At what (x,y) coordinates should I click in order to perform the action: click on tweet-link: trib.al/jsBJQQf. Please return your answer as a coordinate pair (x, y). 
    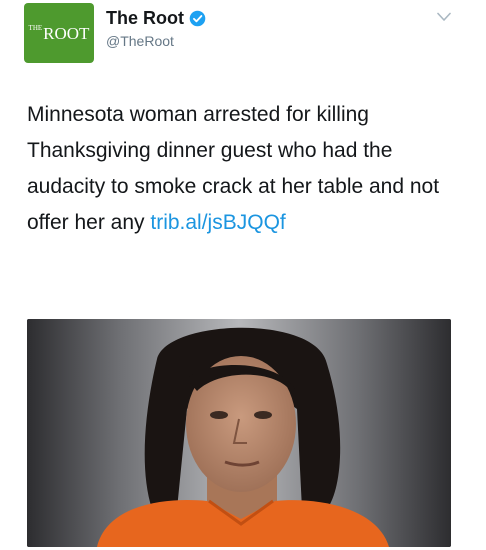
    Looking at the image, I should click on (217, 222).